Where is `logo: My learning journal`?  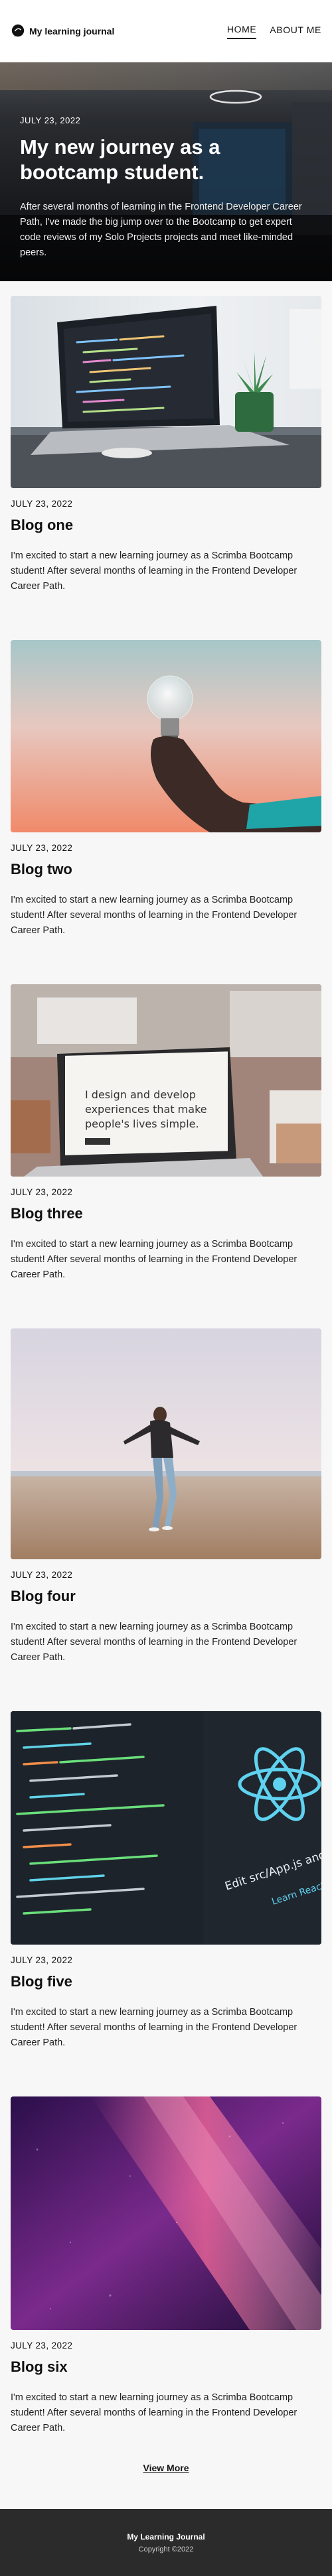 logo: My learning journal is located at coordinates (63, 31).